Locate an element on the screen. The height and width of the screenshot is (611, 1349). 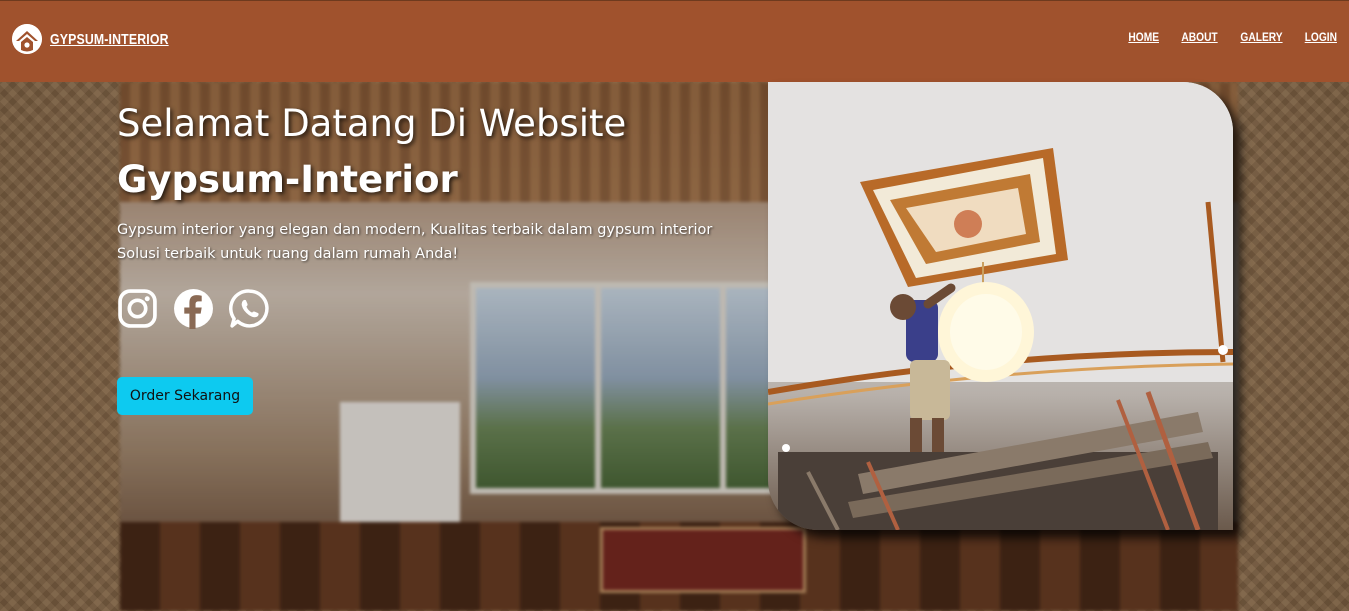
nav-login-link: LOGIN is located at coordinates (1321, 37).